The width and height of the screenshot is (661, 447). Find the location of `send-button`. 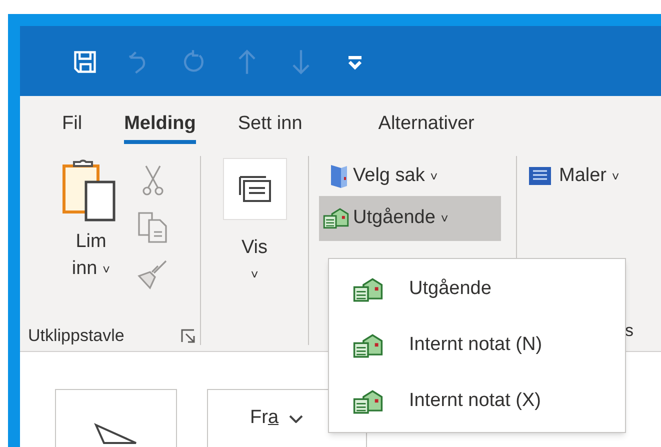

send-button is located at coordinates (116, 418).